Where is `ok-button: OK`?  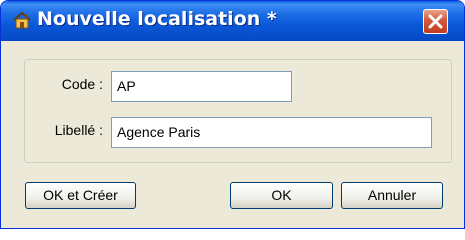
ok-button: OK is located at coordinates (281, 195).